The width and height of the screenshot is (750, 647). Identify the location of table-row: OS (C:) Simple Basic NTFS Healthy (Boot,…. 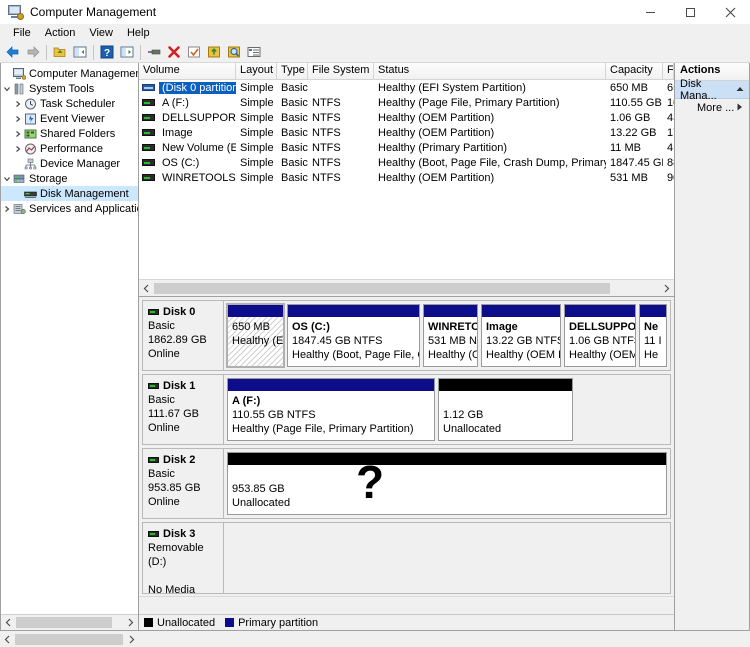
(406, 162).